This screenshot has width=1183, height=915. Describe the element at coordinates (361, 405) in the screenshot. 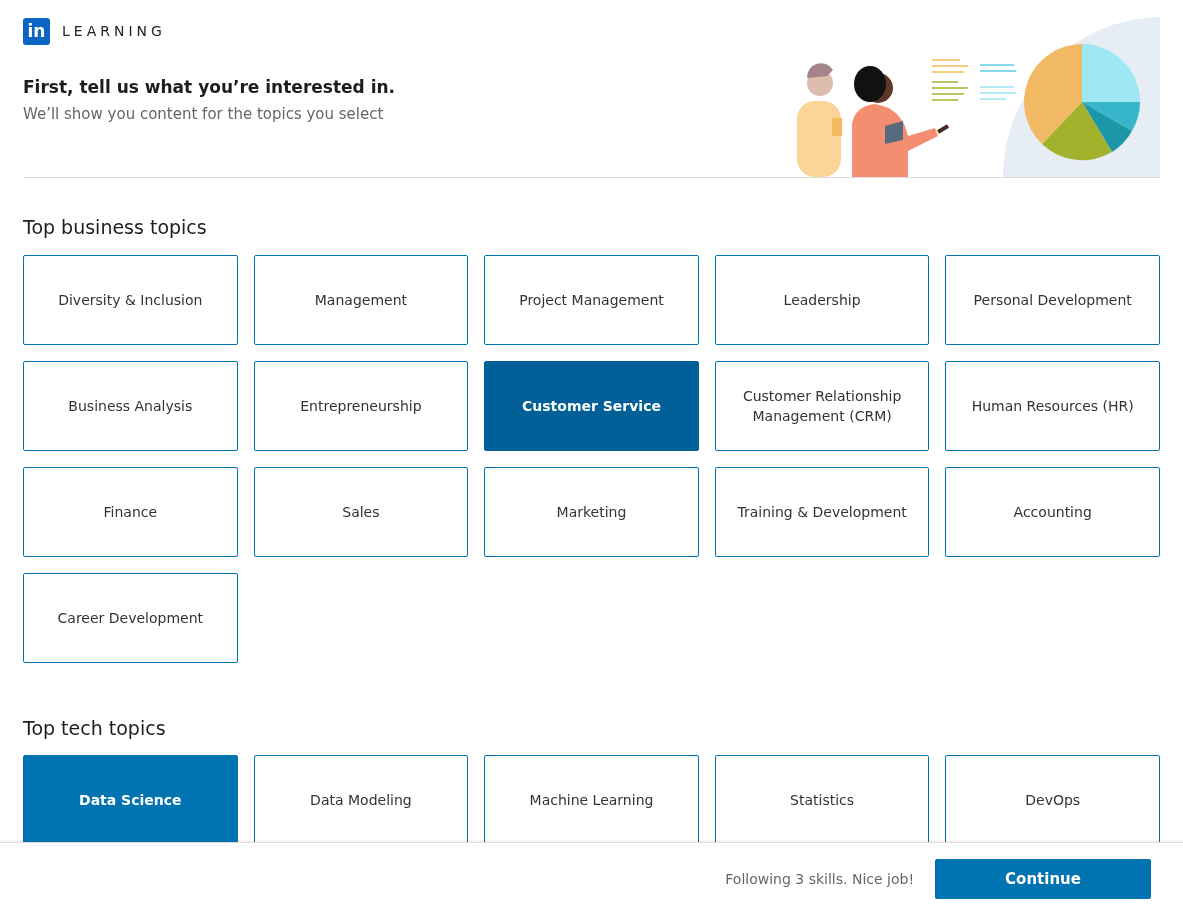

I see `topic-tile: Entrepreneurship` at that location.